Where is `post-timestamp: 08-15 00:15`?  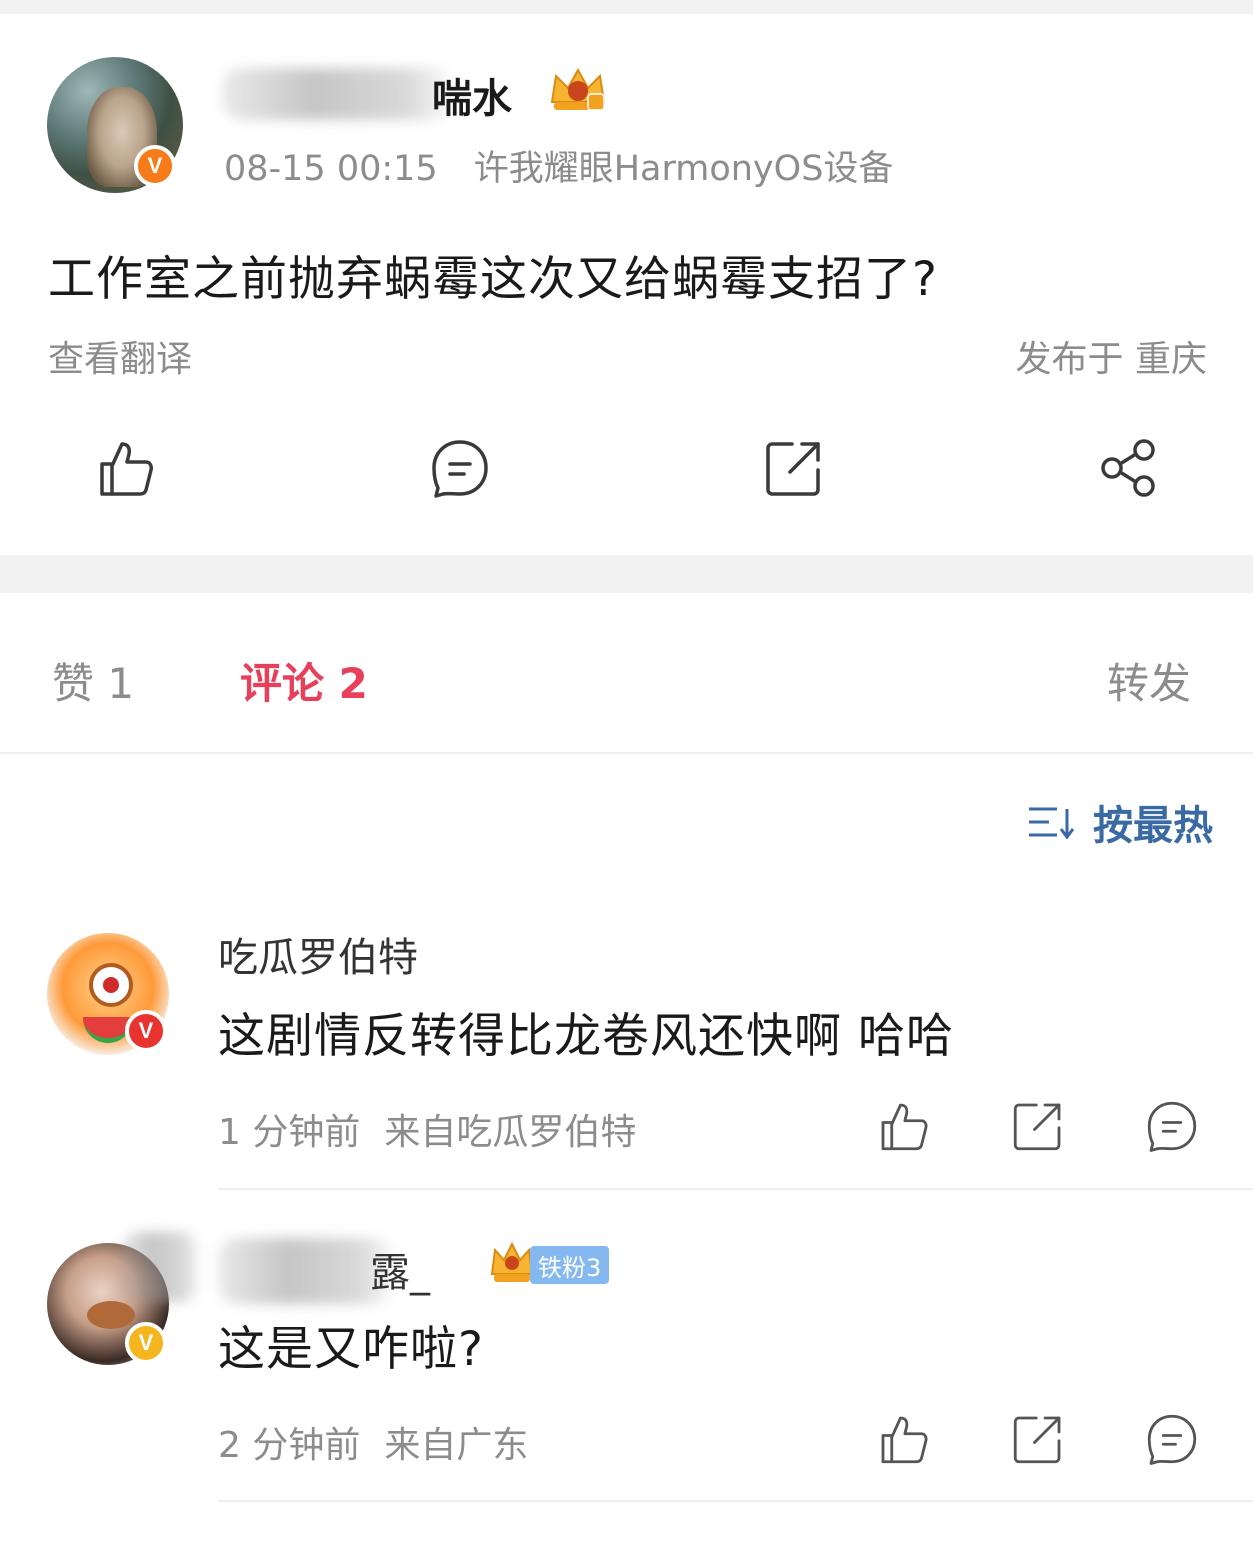 post-timestamp: 08-15 00:15 is located at coordinates (331, 169).